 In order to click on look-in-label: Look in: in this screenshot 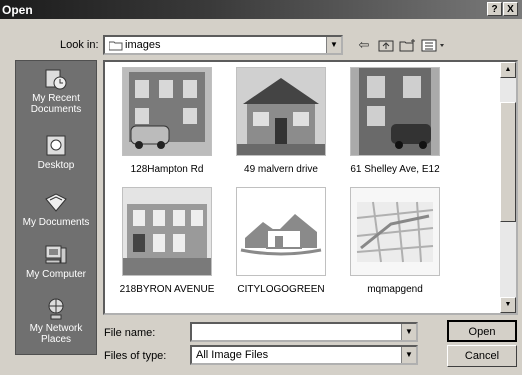, I will do `click(79, 45)`.